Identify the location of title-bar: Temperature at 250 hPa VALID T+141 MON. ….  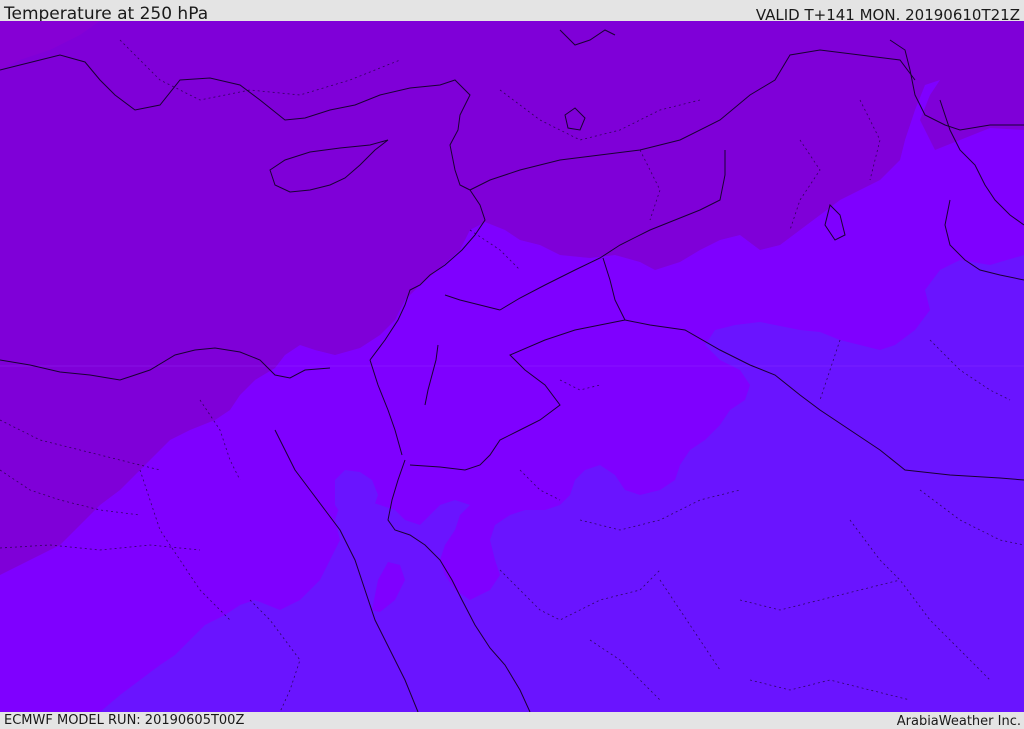
(512, 12).